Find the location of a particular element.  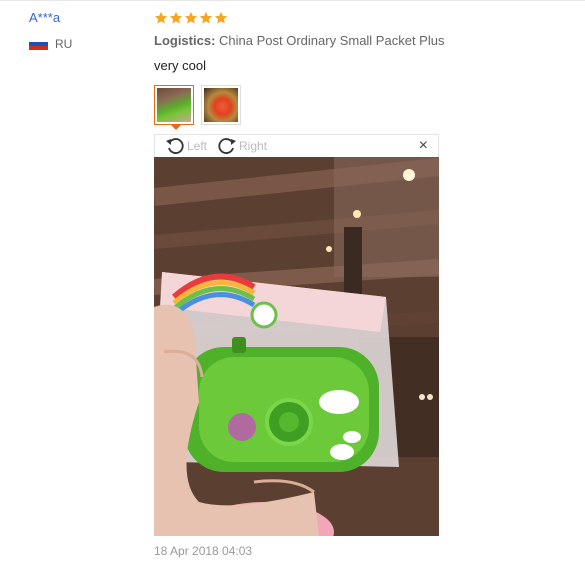

thumbnail-2-image is located at coordinates (221, 105).